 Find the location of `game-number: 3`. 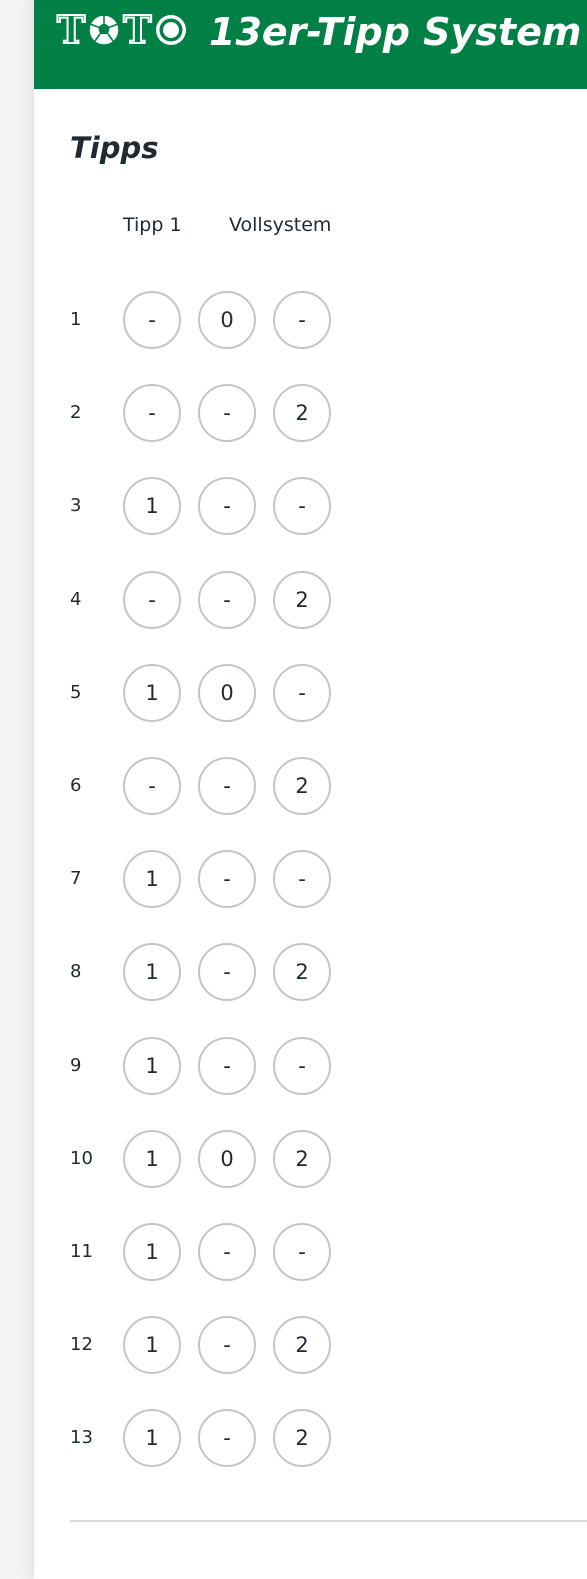

game-number: 3 is located at coordinates (76, 505).